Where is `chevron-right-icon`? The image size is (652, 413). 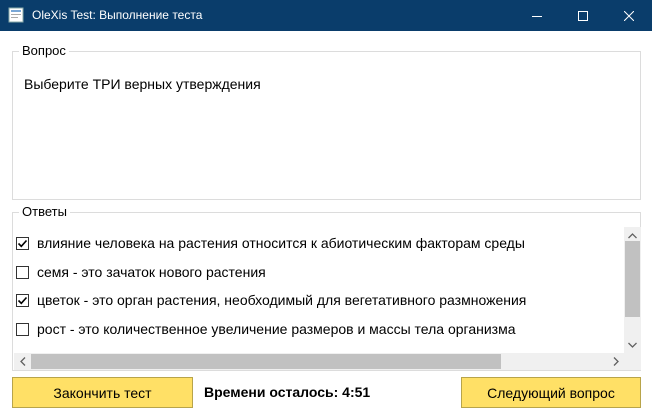
chevron-right-icon is located at coordinates (616, 361).